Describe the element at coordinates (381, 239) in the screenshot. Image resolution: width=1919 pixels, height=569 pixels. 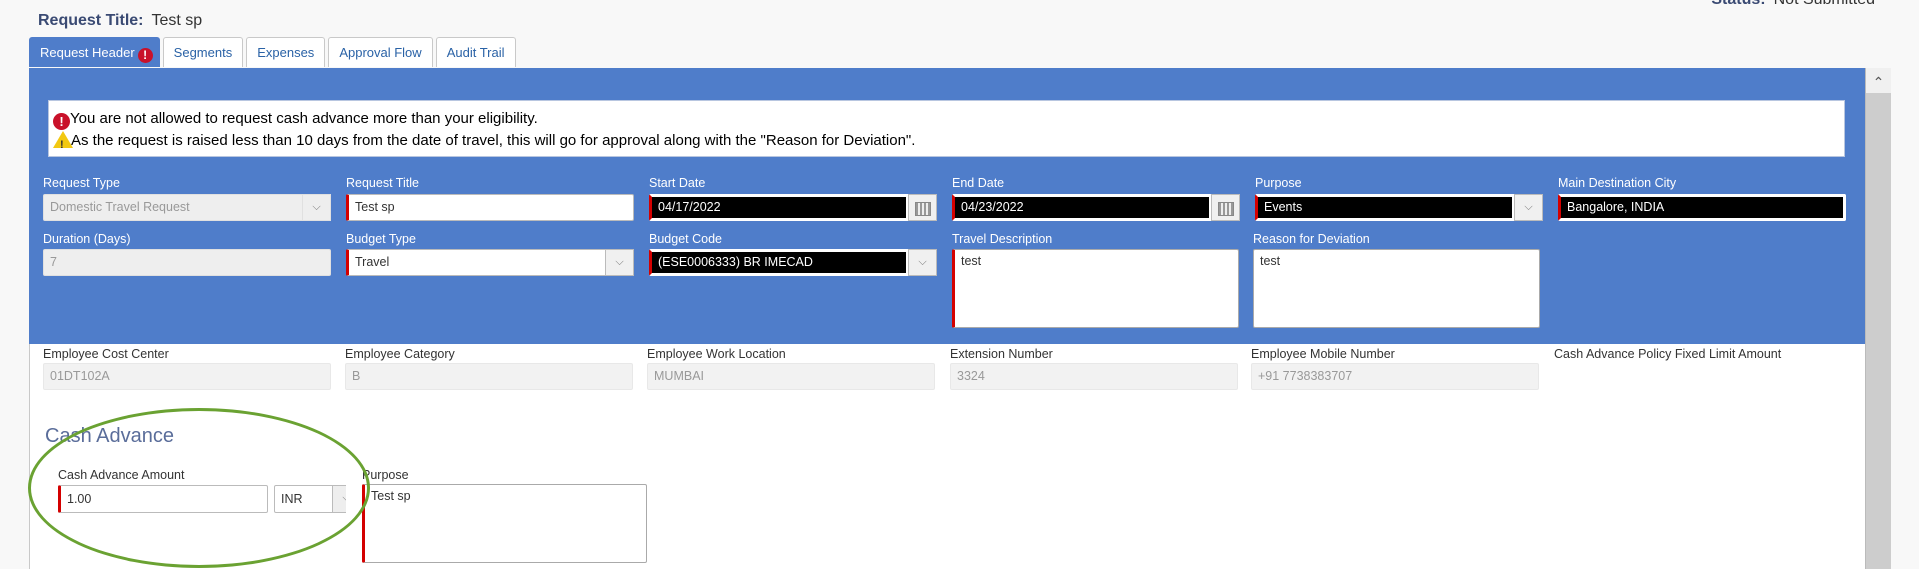
I see `budget-type-label: Budget Type` at that location.